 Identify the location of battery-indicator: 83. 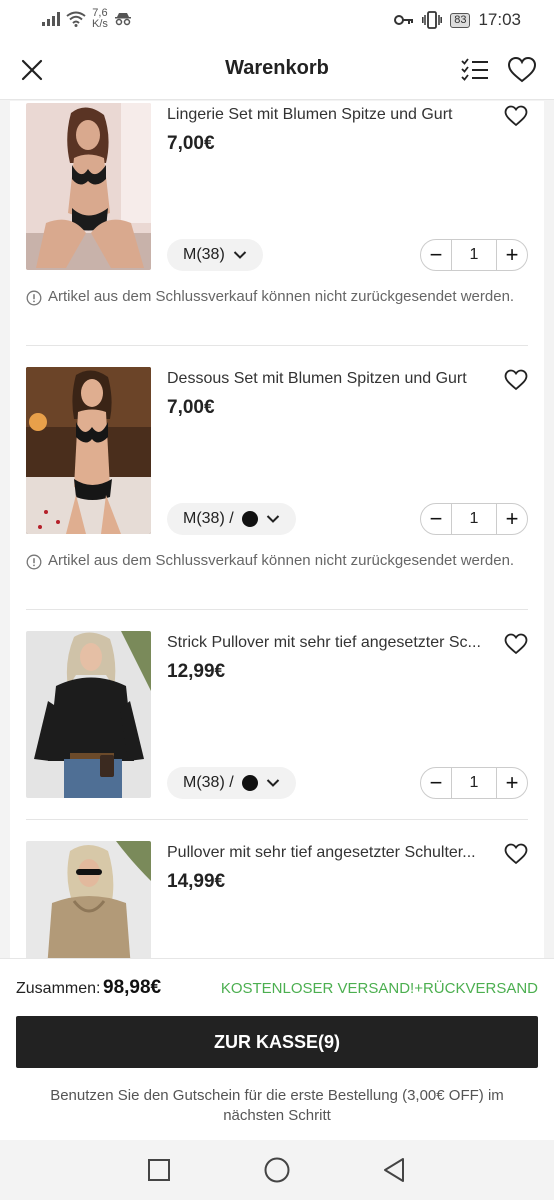
(460, 20).